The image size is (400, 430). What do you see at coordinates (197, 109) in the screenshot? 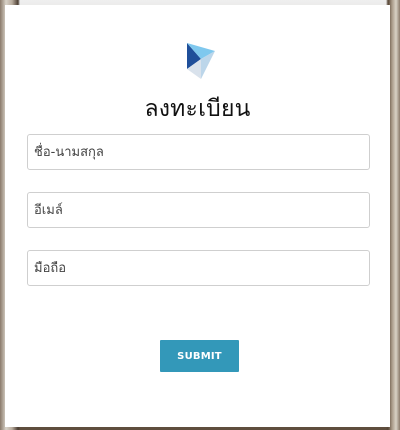
I see `form-title: ลงทะเบียน` at bounding box center [197, 109].